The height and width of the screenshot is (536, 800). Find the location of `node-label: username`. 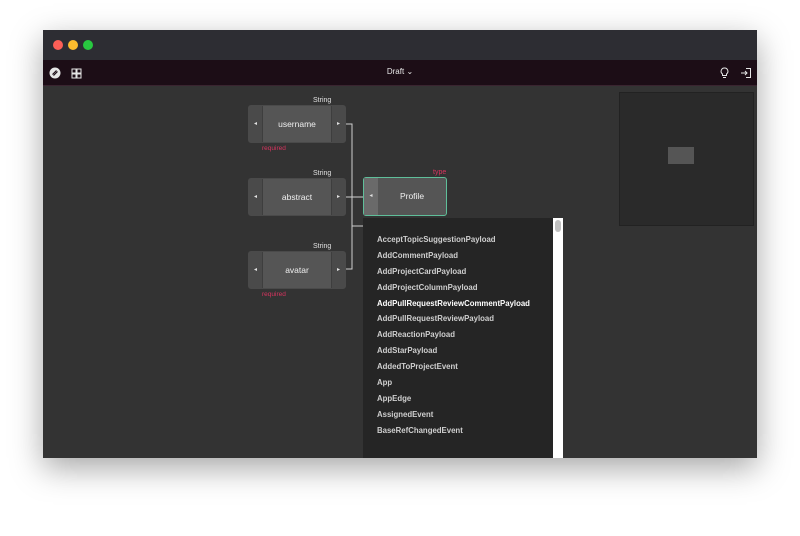

node-label: username is located at coordinates (297, 124).